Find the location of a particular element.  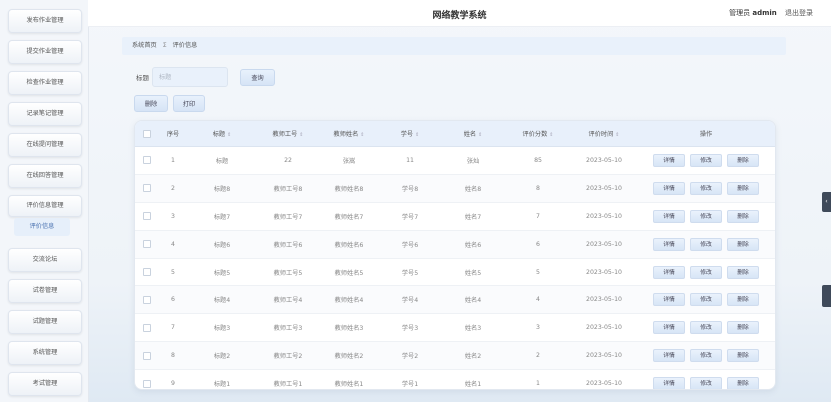

sidebar-subitem-evaluation: 评价信息 is located at coordinates (42, 227).